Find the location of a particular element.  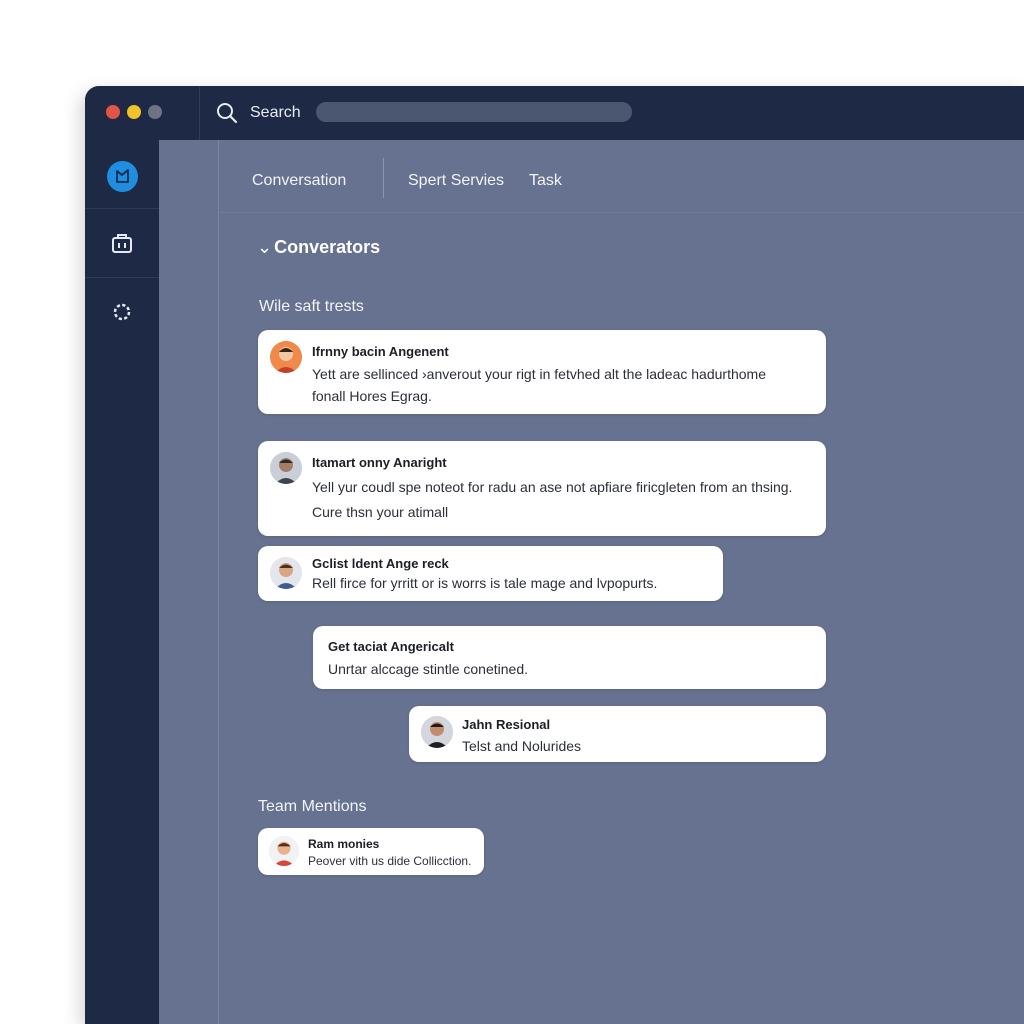

close-window-button is located at coordinates (113, 112).